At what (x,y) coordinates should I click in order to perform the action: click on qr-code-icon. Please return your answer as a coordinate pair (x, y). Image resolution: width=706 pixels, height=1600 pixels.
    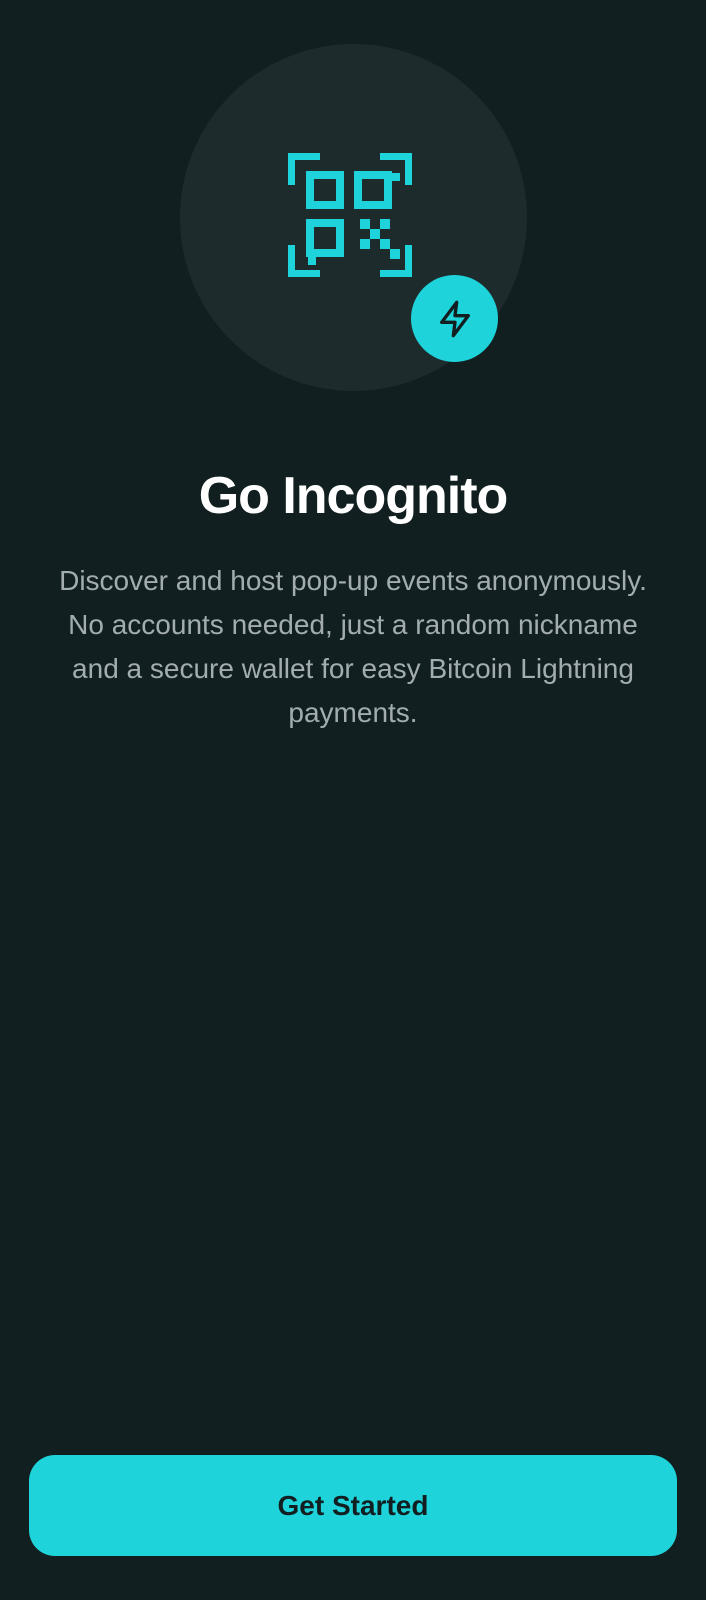
    Looking at the image, I should click on (350, 215).